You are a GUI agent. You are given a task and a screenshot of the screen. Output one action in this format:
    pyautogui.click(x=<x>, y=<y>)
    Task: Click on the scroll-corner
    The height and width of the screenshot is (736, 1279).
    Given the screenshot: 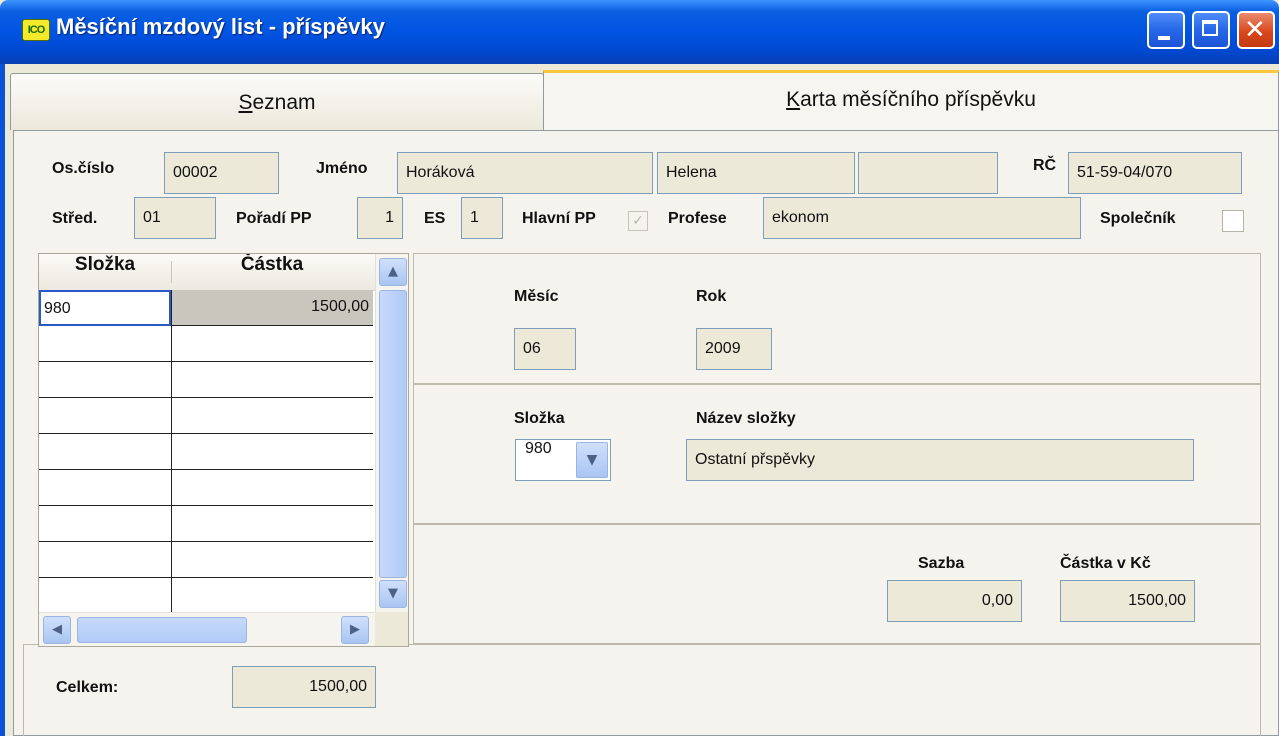 What is the action you would take?
    pyautogui.click(x=391, y=629)
    